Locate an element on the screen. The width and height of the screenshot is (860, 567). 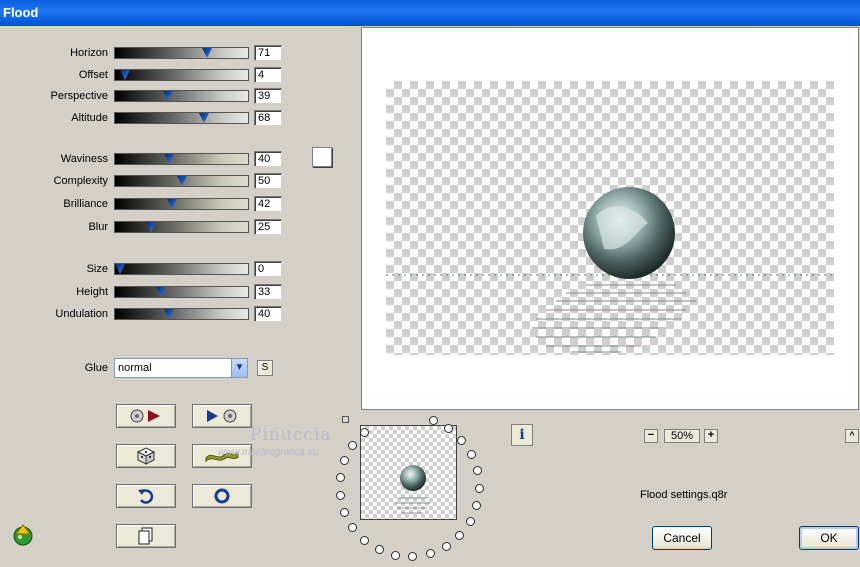
blur-slider-thumb is located at coordinates (151, 227).